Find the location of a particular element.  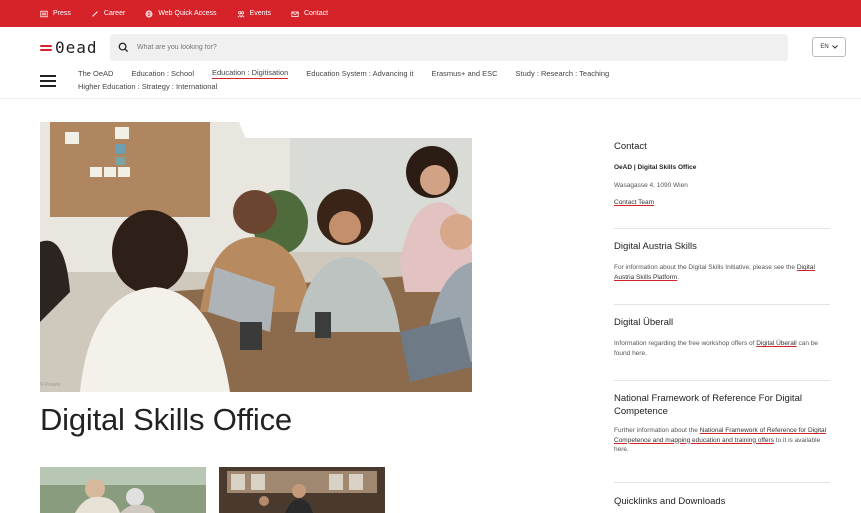

events-label: Events is located at coordinates (260, 13).